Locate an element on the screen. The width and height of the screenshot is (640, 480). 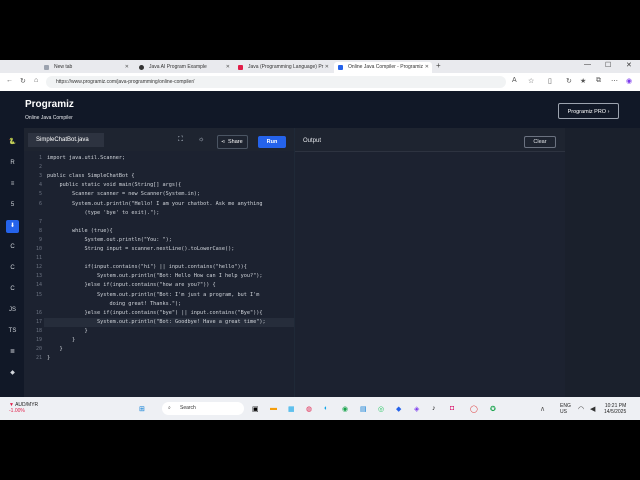
windows-start-icon: ⊞ is located at coordinates (142, 409).